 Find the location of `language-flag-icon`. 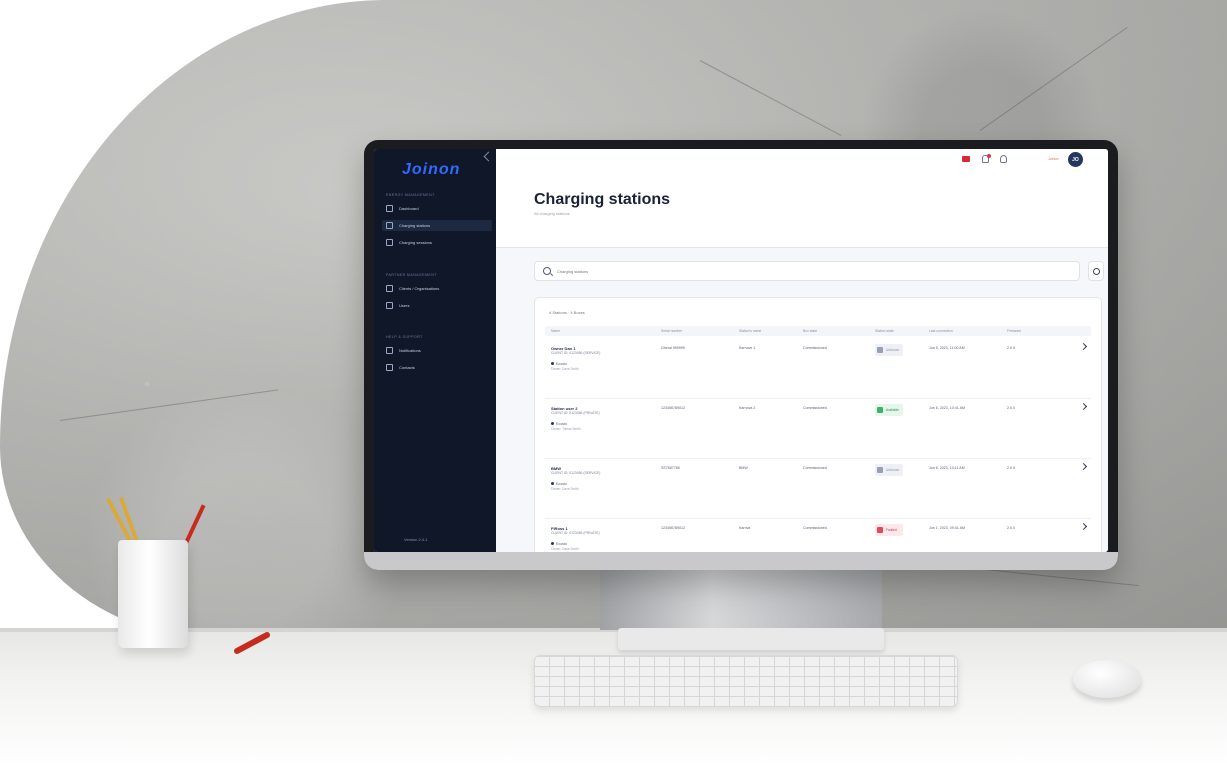

language-flag-icon is located at coordinates (966, 159).